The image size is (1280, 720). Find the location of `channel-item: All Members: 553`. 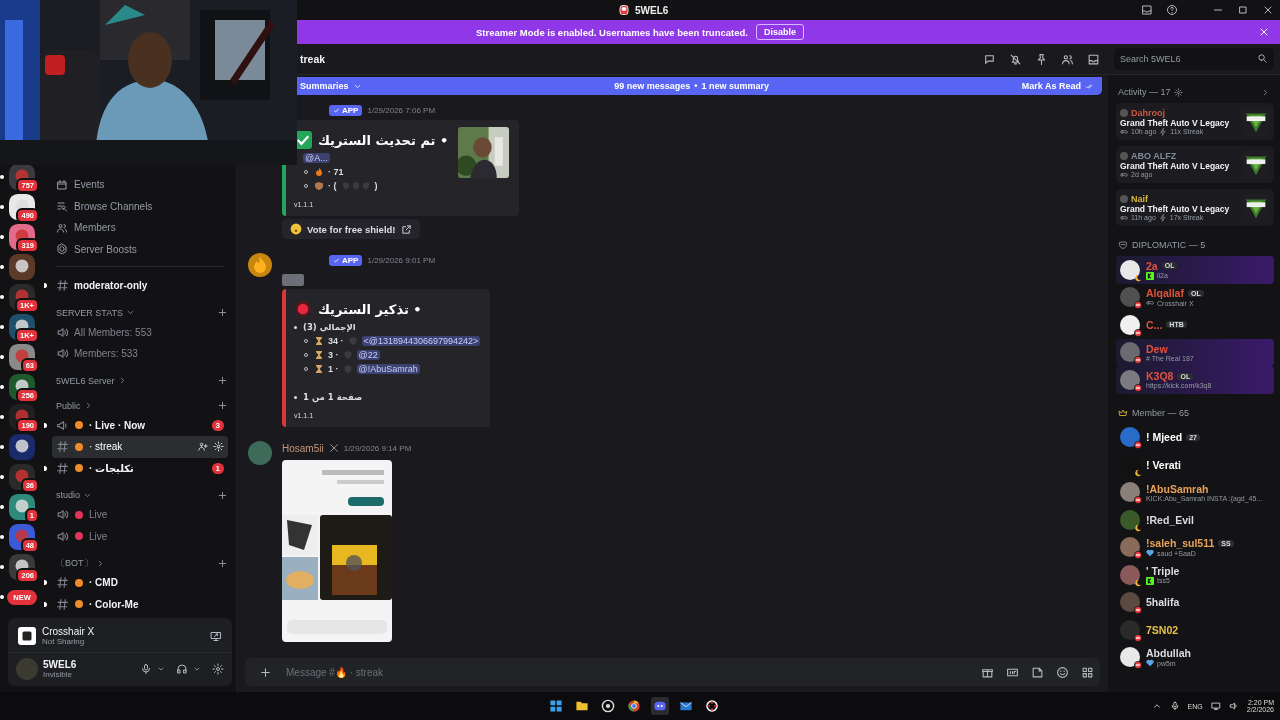

channel-item: All Members: 553 is located at coordinates (140, 332).